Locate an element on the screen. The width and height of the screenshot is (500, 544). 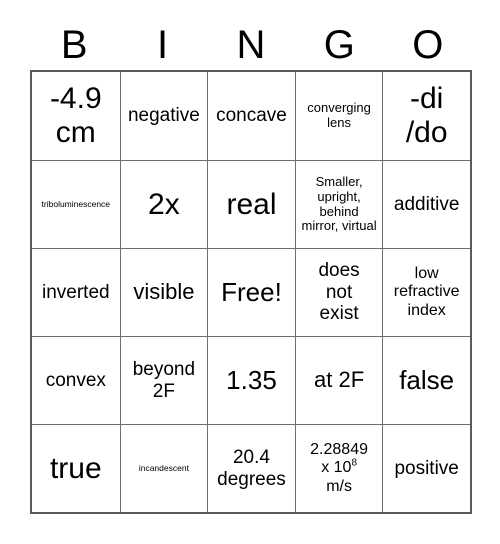
bingo-cell-label: convex is located at coordinates (75, 380).